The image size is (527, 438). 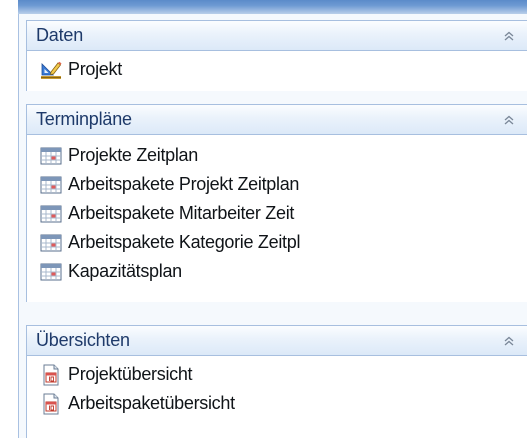 I want to click on list-item-projekt: Projekt, so click(x=277, y=69).